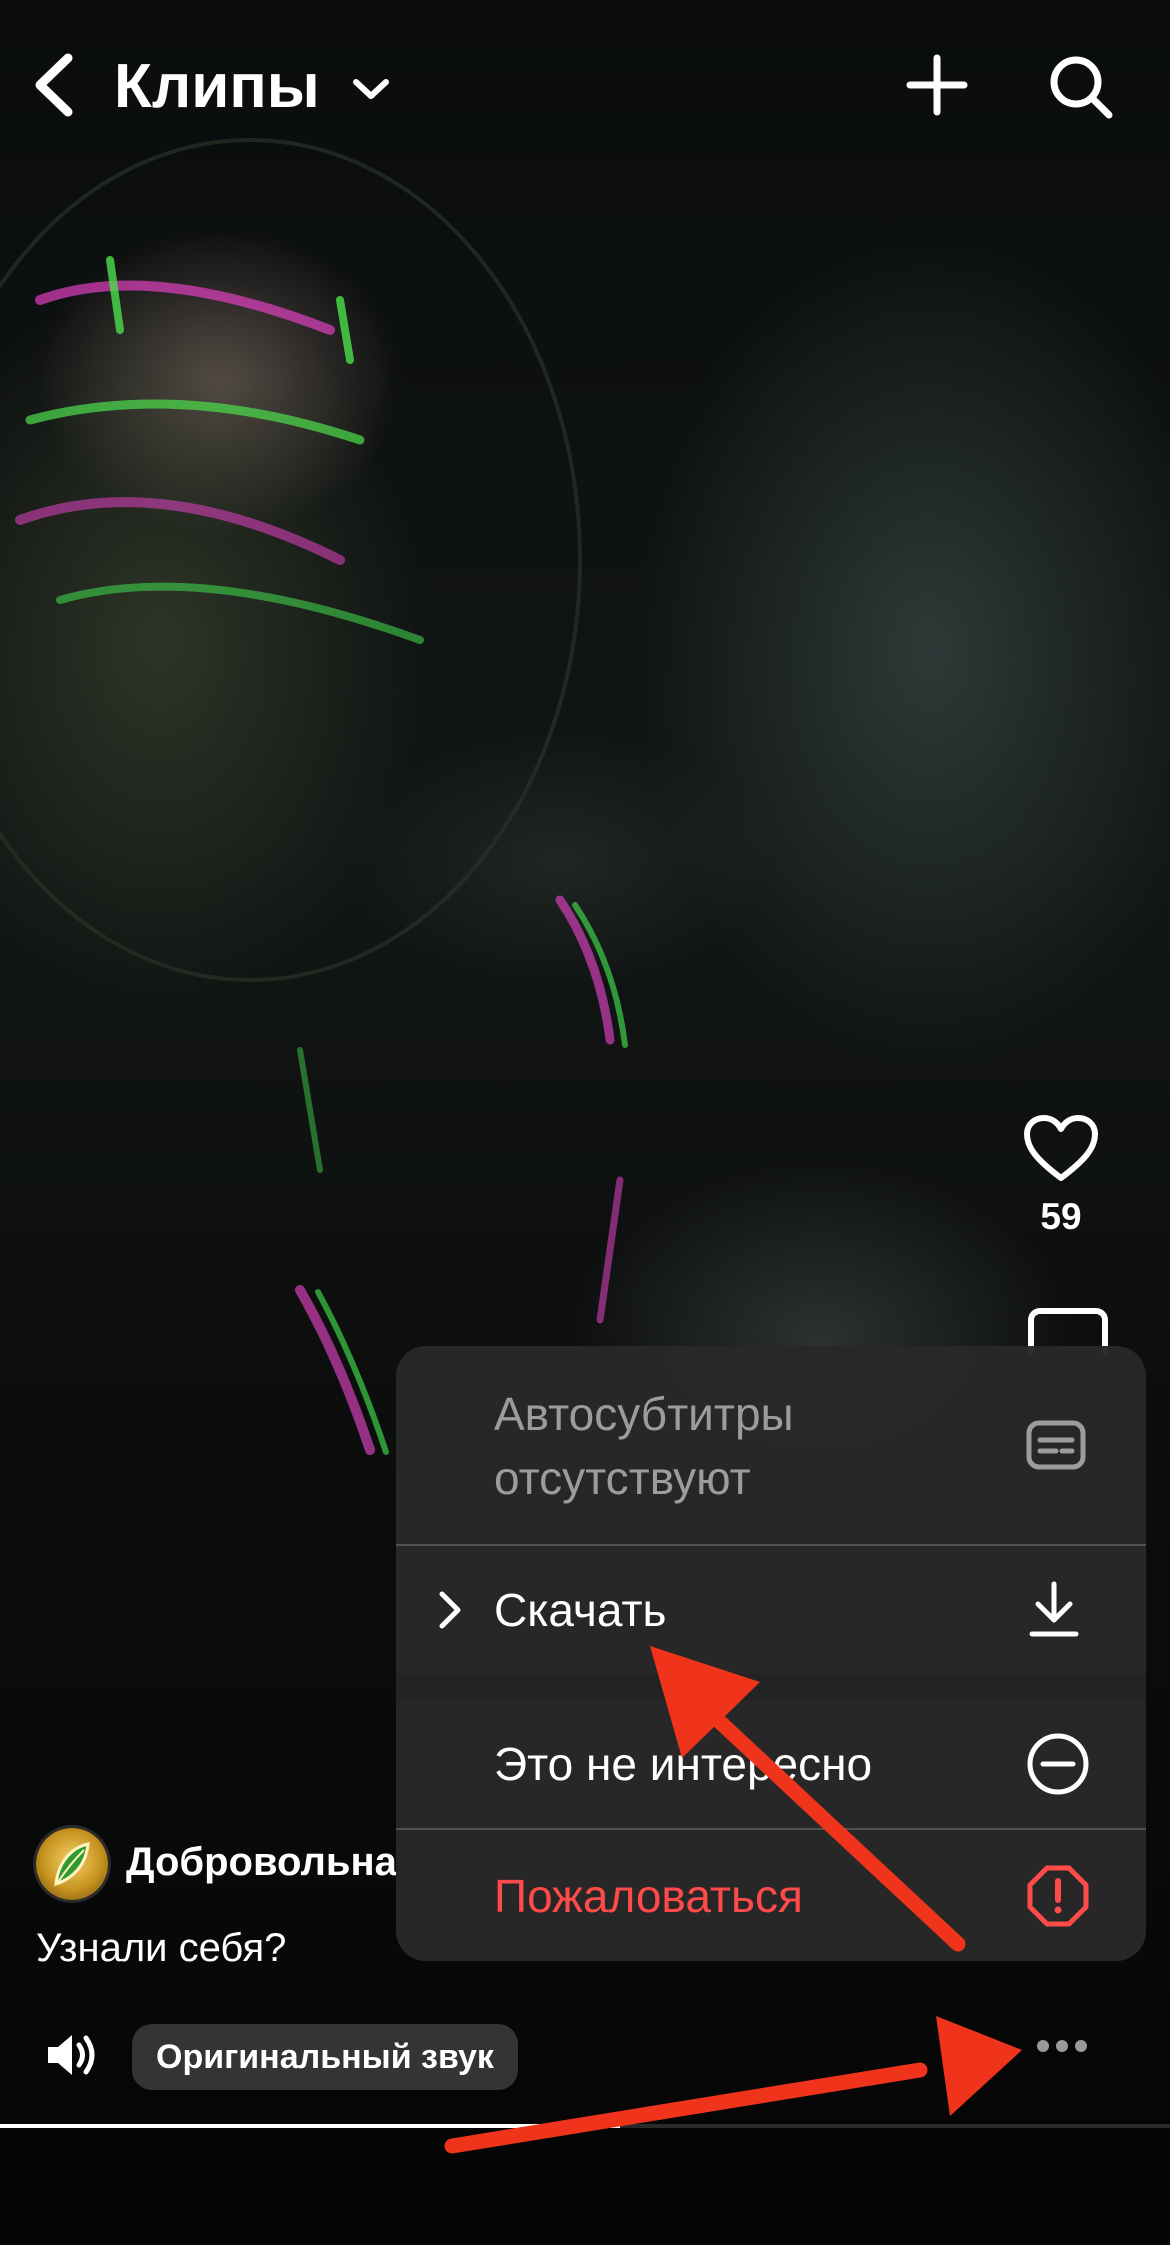 Image resolution: width=1170 pixels, height=2245 pixels. What do you see at coordinates (325, 2057) in the screenshot?
I see `original-sound-chip: Оригинальный звук` at bounding box center [325, 2057].